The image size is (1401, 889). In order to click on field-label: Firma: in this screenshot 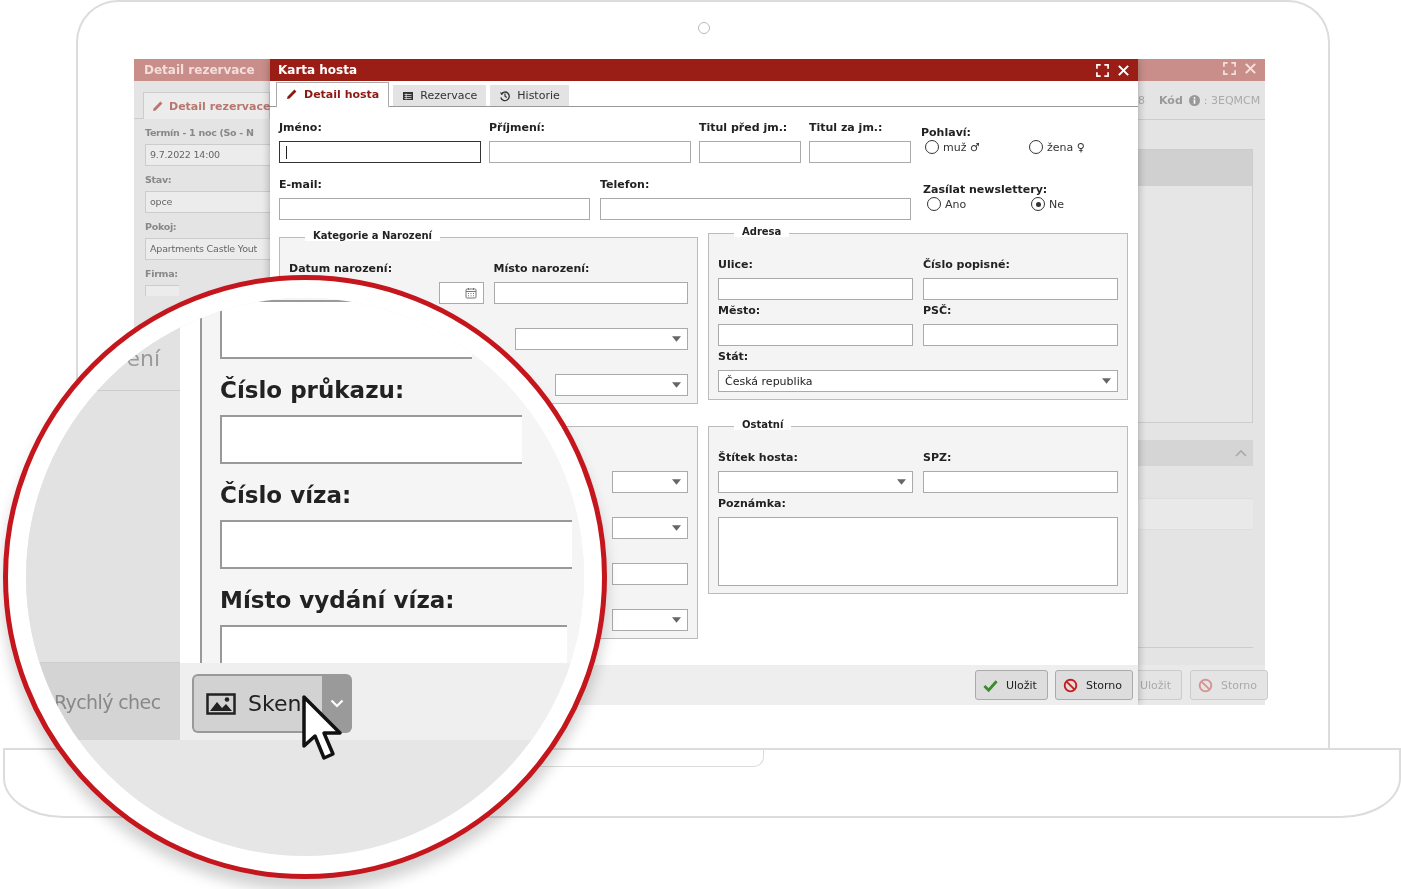, I will do `click(162, 273)`.